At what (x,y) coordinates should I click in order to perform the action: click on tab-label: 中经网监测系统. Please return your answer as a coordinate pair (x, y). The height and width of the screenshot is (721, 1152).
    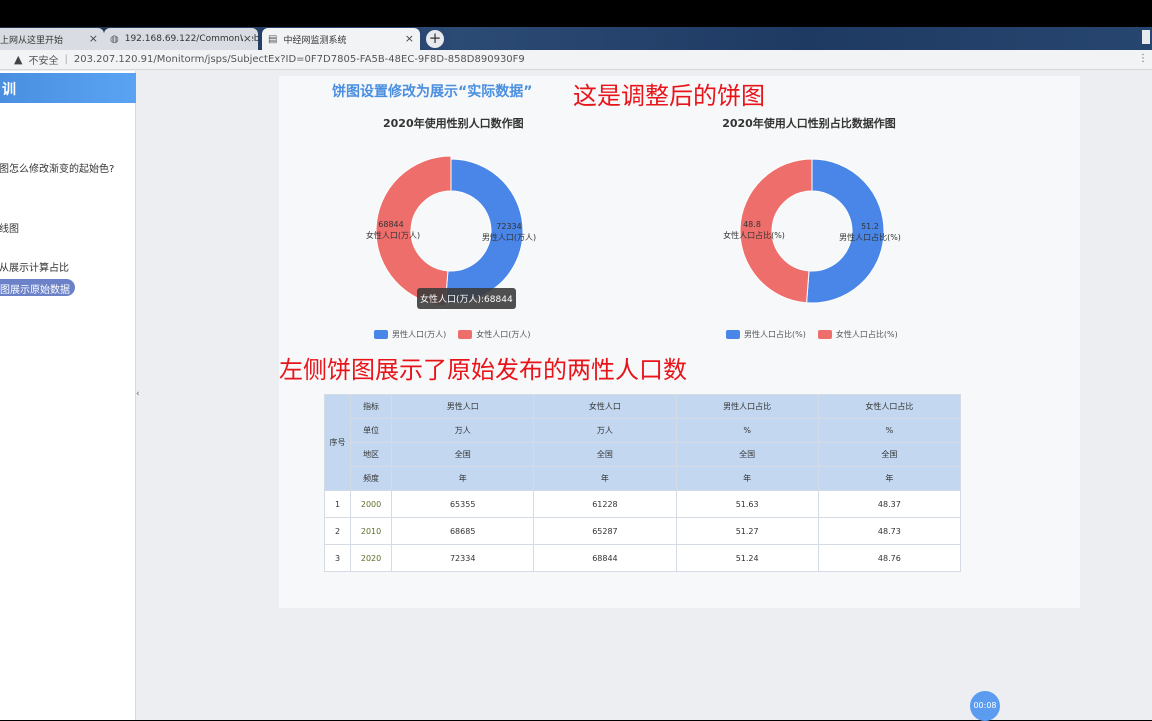
    Looking at the image, I should click on (315, 40).